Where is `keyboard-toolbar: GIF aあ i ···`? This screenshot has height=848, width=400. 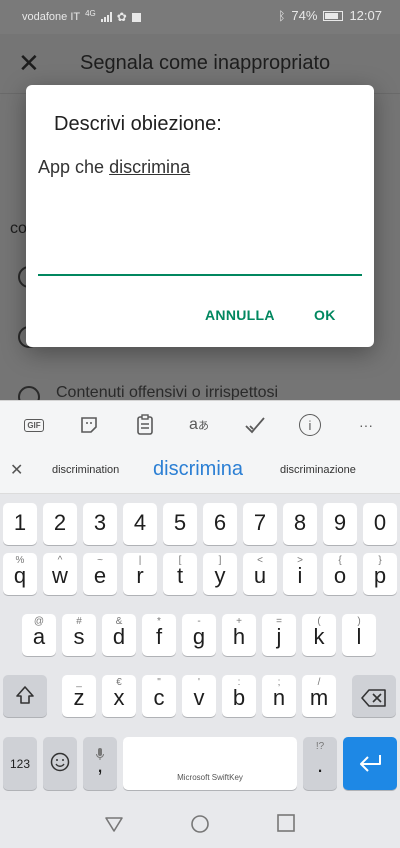 keyboard-toolbar: GIF aあ i ··· is located at coordinates (200, 424).